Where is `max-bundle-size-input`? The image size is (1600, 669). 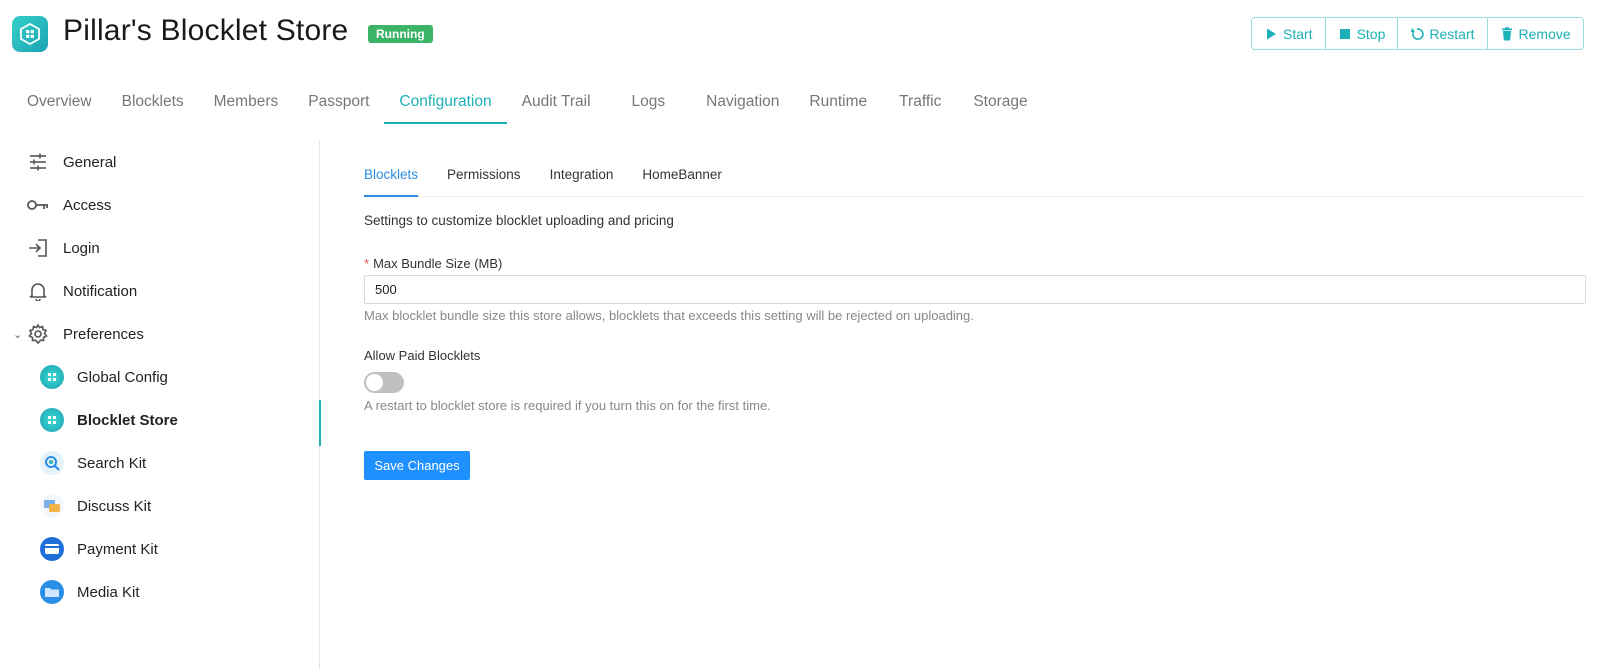 max-bundle-size-input is located at coordinates (975, 289).